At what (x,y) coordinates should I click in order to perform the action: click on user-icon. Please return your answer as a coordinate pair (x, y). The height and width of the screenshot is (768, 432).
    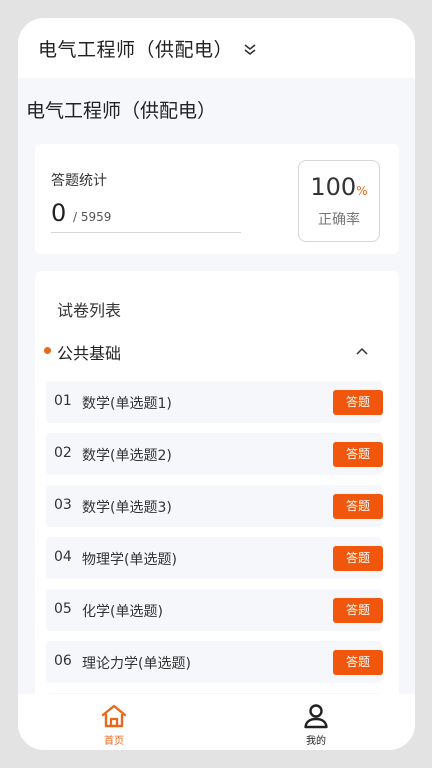
    Looking at the image, I should click on (316, 716).